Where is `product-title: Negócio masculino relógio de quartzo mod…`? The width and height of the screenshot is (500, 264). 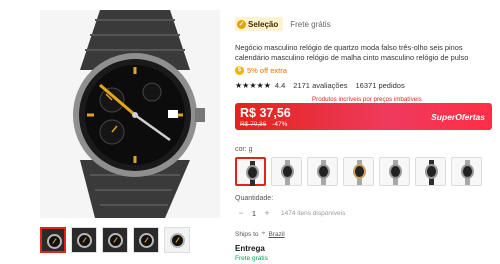 product-title: Negócio masculino relógio de quartzo mod… is located at coordinates (352, 52).